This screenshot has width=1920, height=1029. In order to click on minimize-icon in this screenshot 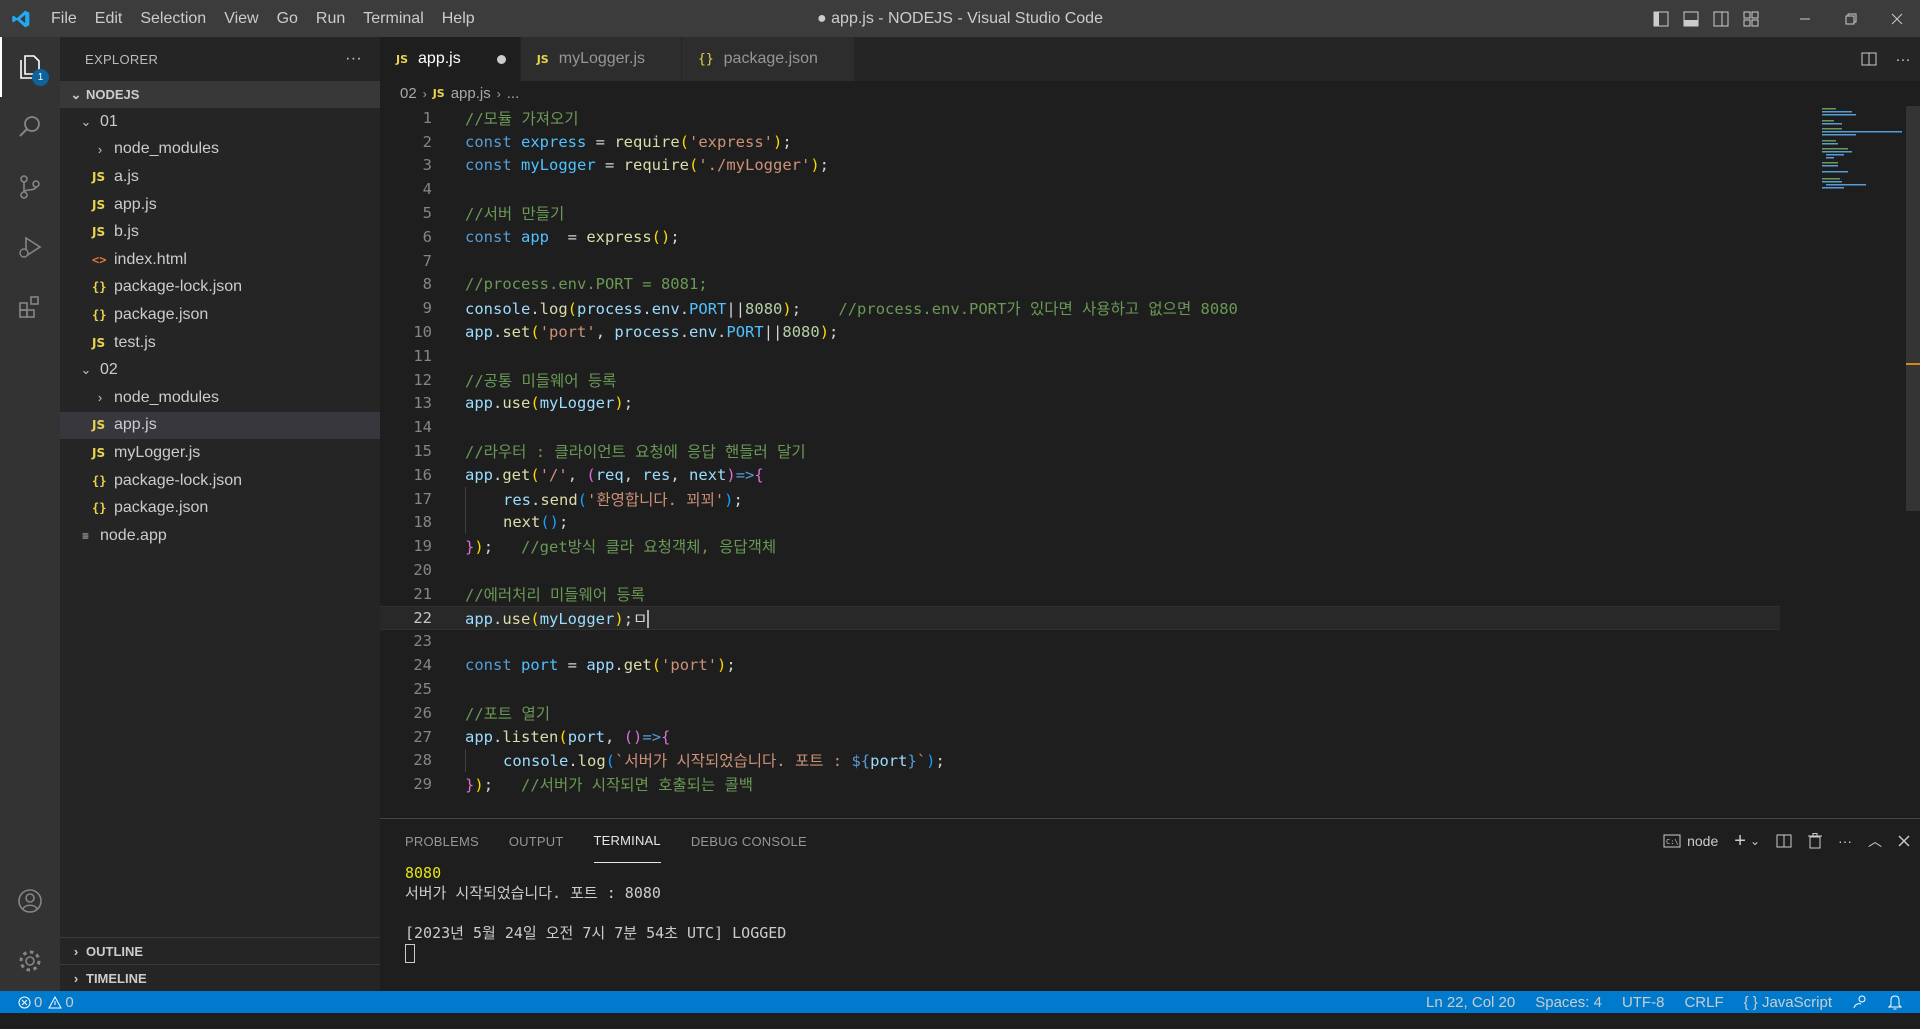, I will do `click(1805, 18)`.